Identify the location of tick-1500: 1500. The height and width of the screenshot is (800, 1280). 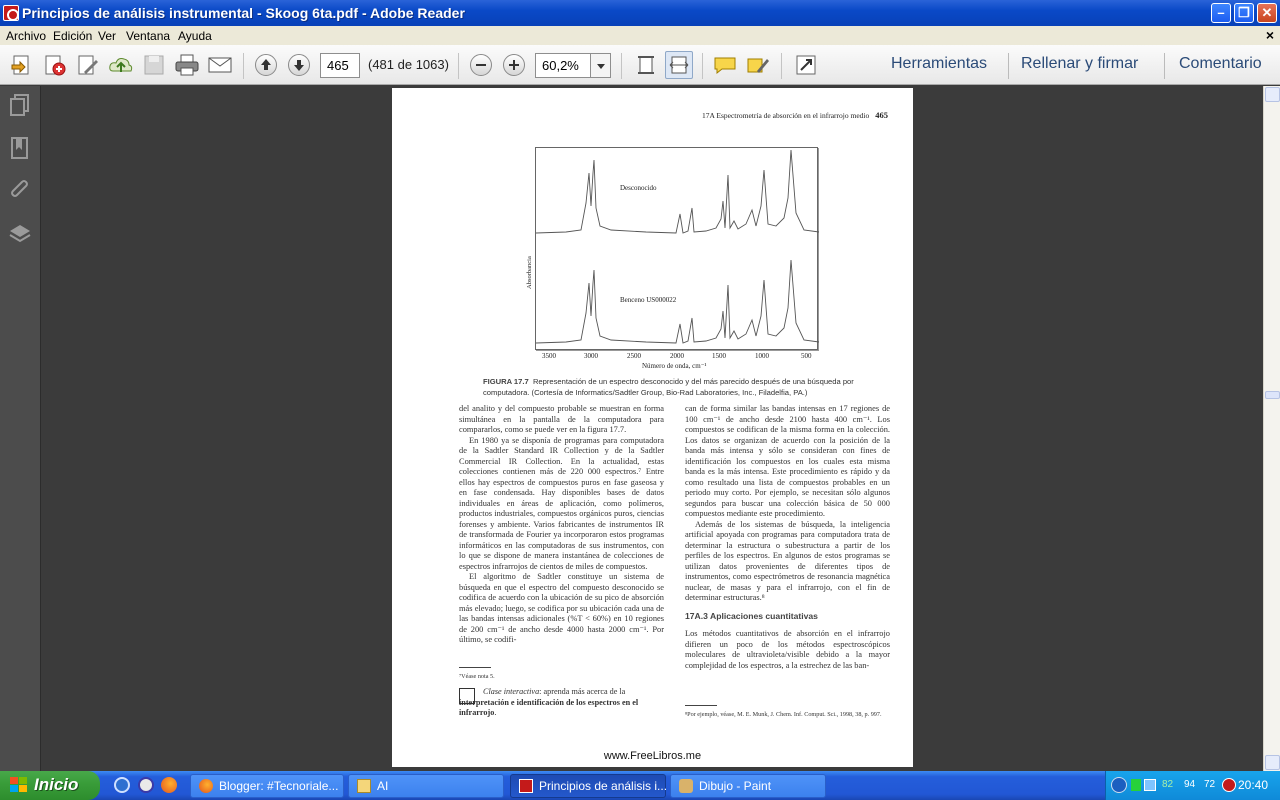
(719, 356).